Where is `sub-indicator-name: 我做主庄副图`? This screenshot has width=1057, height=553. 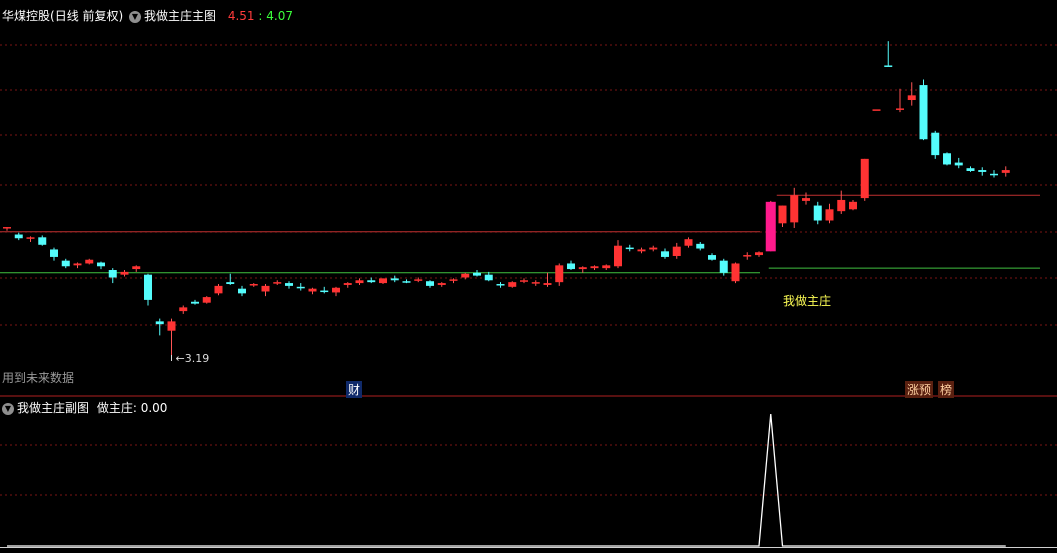 sub-indicator-name: 我做主庄副图 is located at coordinates (53, 408).